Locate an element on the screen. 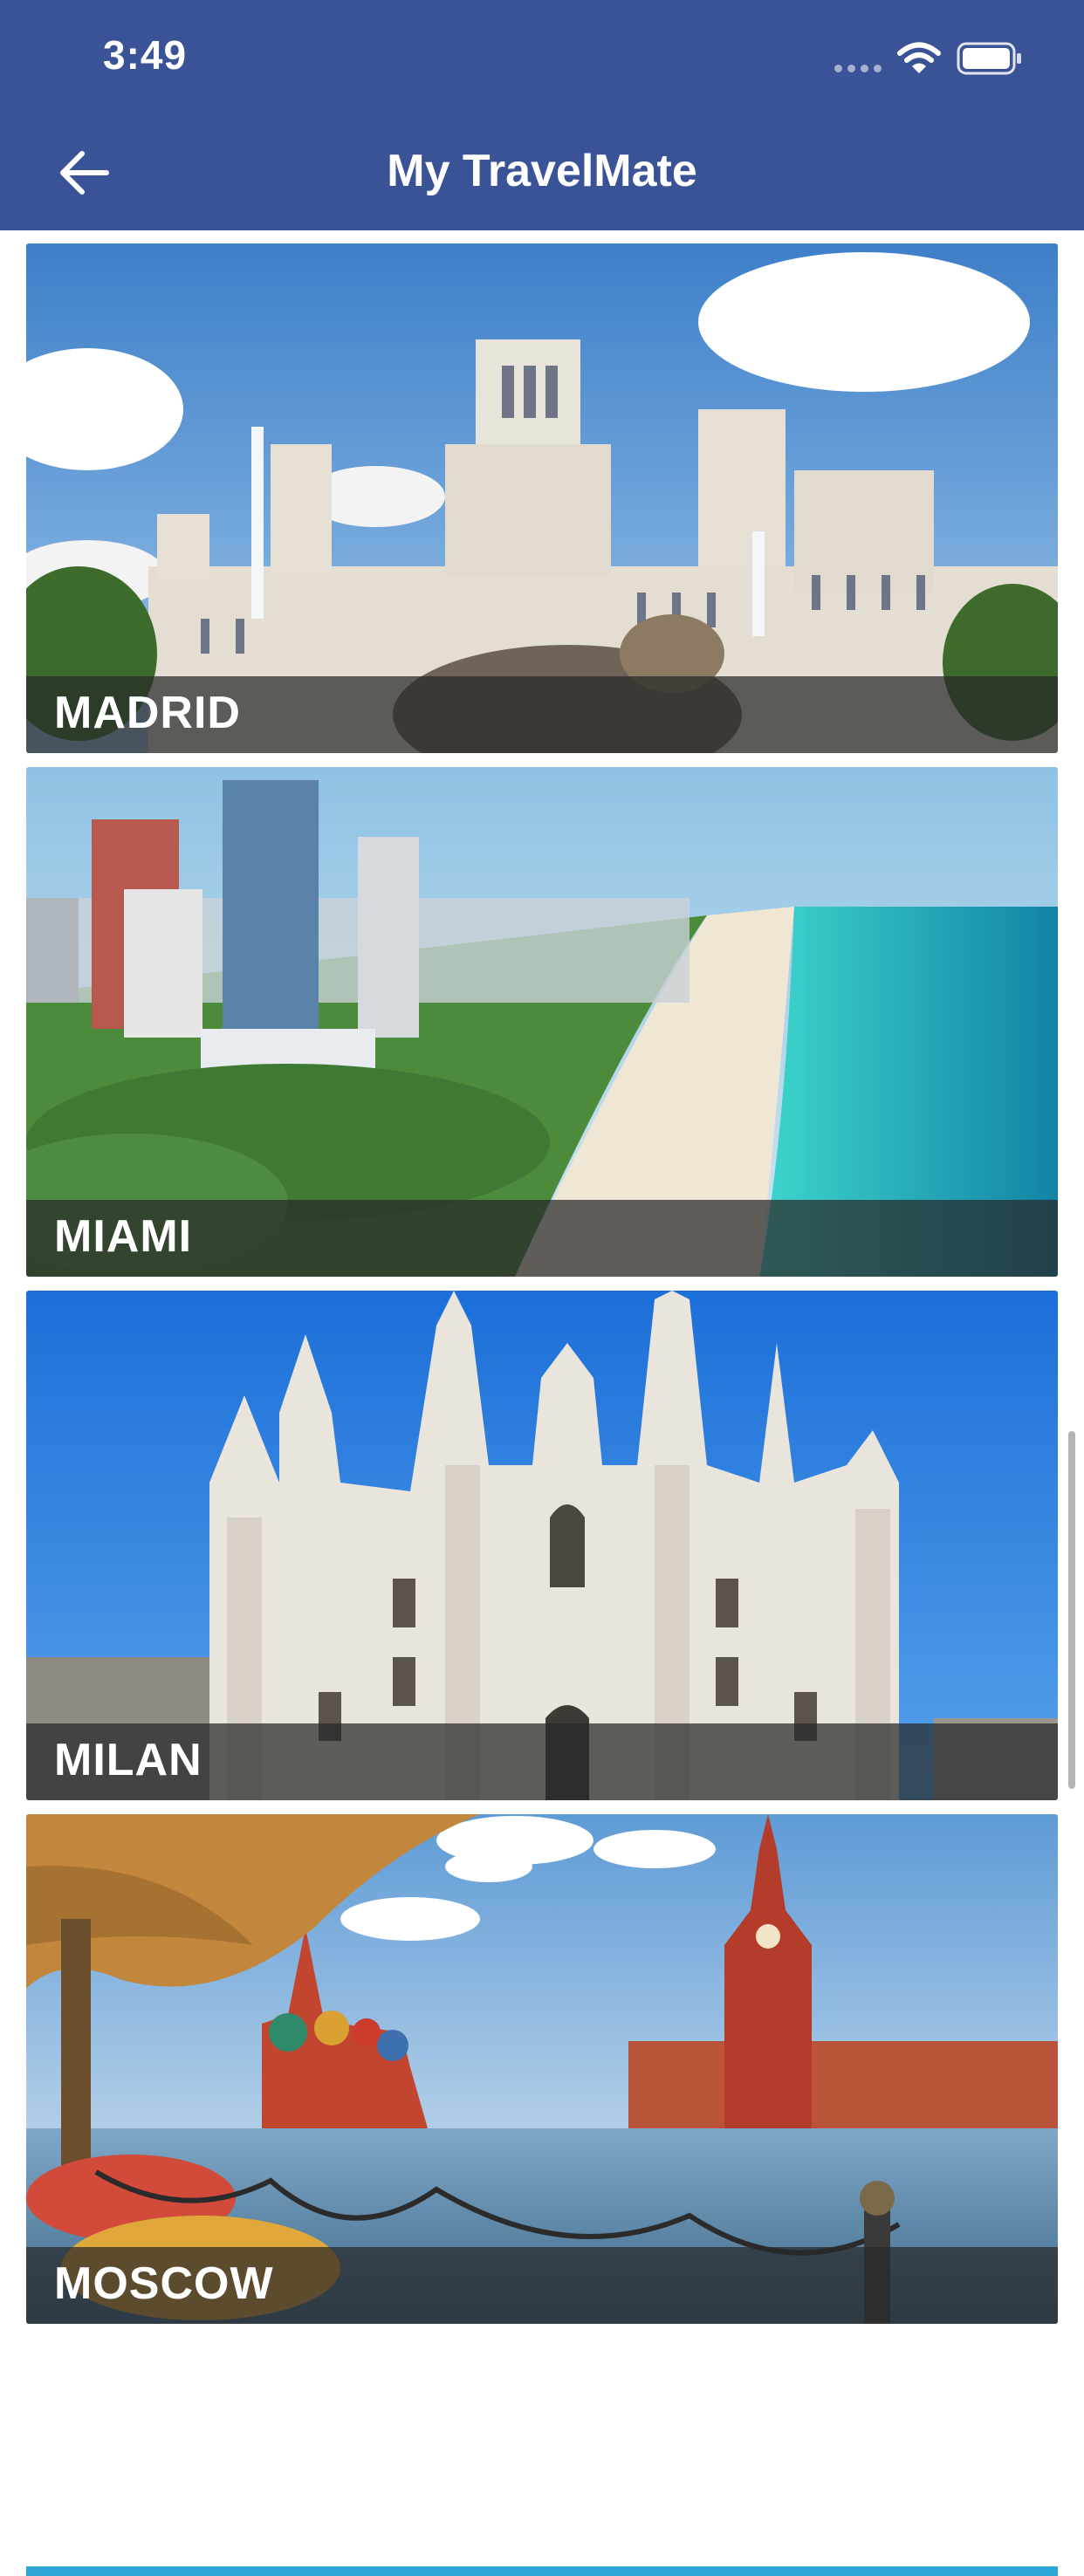 This screenshot has height=2576, width=1084. battery-icon is located at coordinates (989, 58).